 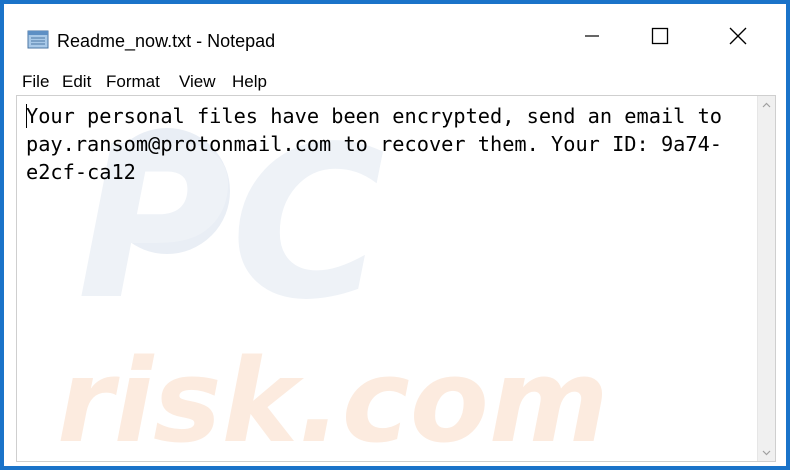 What do you see at coordinates (76, 82) in the screenshot?
I see `menu-edit: Edit` at bounding box center [76, 82].